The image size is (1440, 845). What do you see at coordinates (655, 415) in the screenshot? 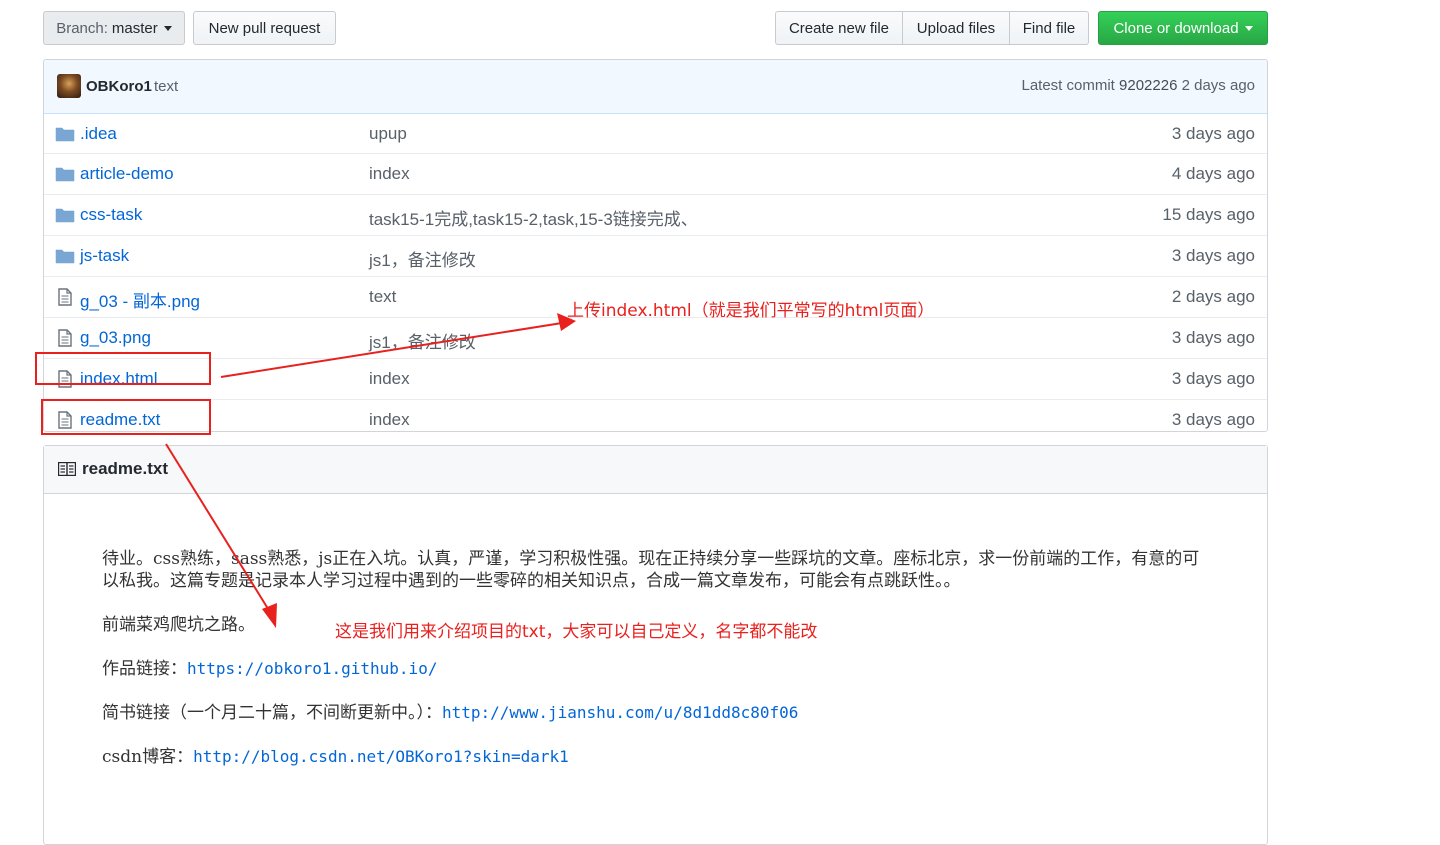
I see `file-row: readme.txt index 3 days ago` at bounding box center [655, 415].